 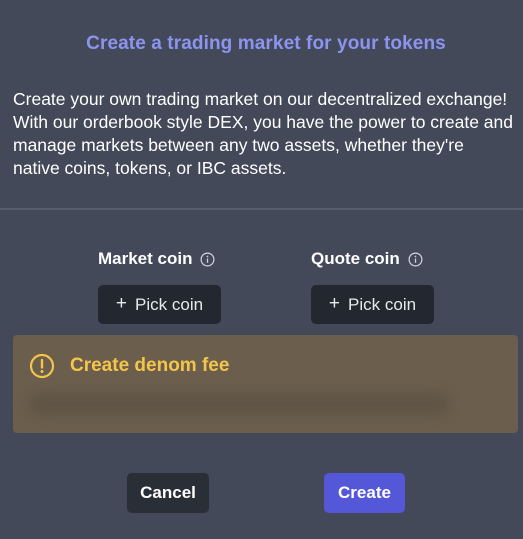 What do you see at coordinates (382, 304) in the screenshot?
I see `quote-coin-pick-label: Pick coin` at bounding box center [382, 304].